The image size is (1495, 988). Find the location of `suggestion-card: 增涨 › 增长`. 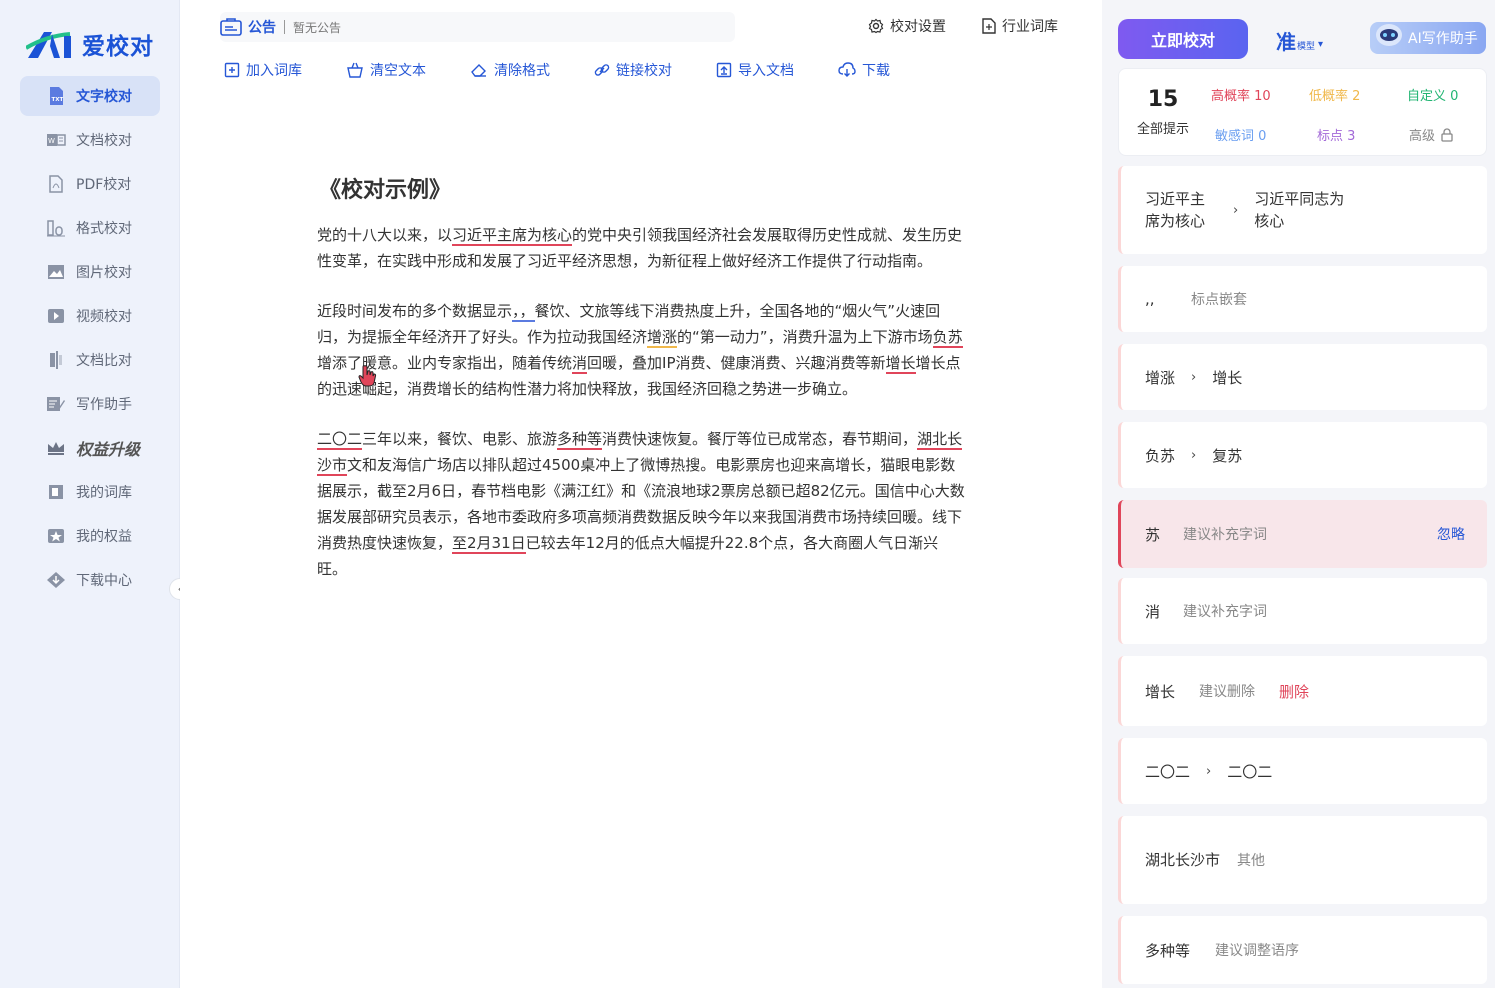

suggestion-card: 增涨 › 增长 is located at coordinates (1302, 377).